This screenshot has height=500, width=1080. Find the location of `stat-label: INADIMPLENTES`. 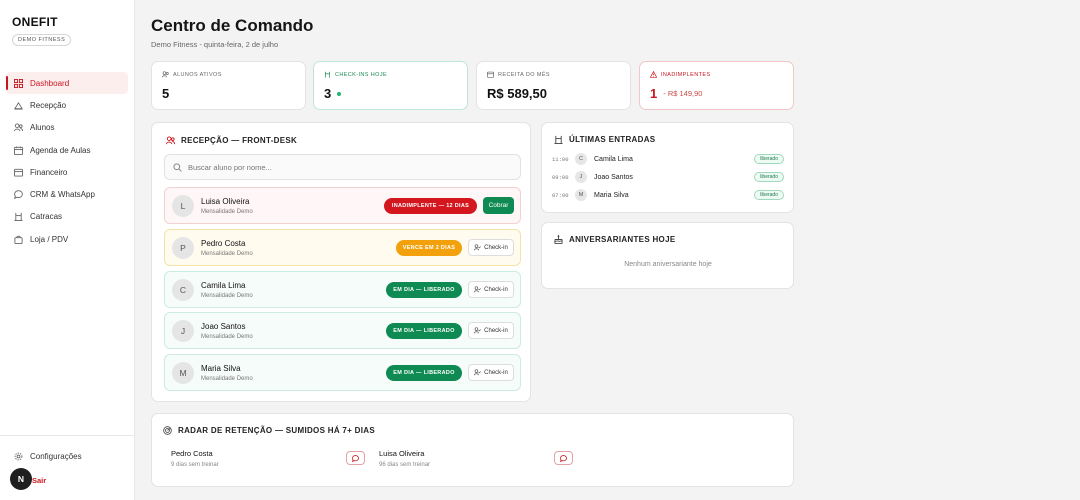

stat-label: INADIMPLENTES is located at coordinates (680, 74).